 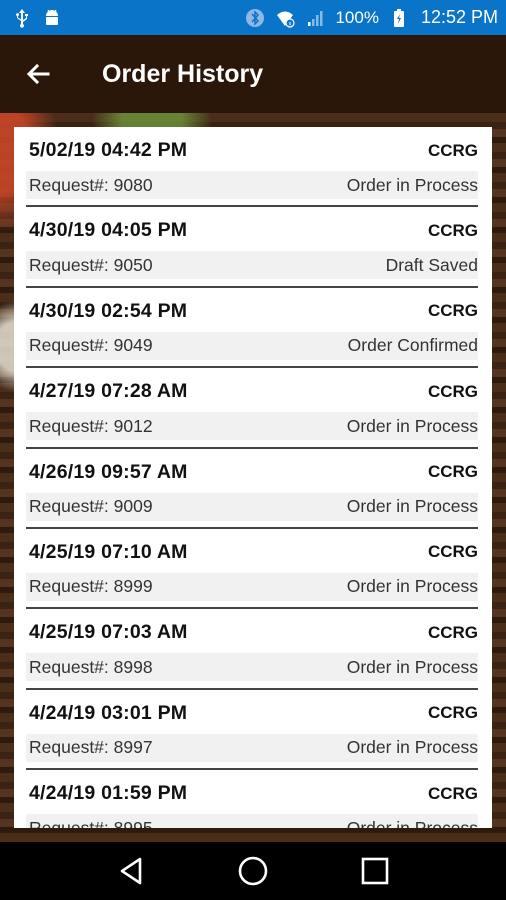 What do you see at coordinates (253, 391) in the screenshot?
I see `order-header-row: 4/27/19 07:28 AM CCRG` at bounding box center [253, 391].